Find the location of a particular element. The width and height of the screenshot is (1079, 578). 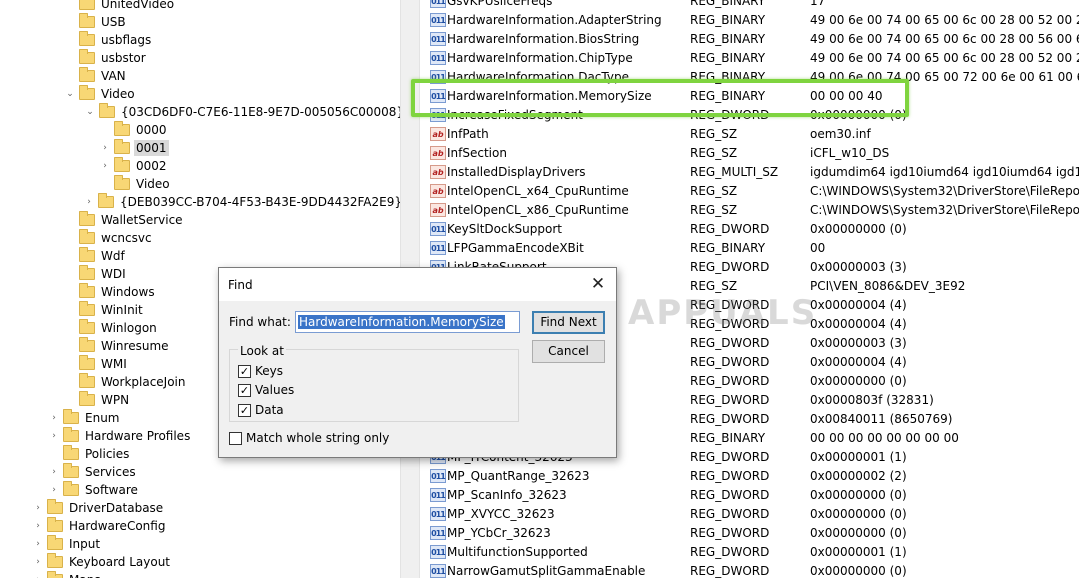

tree-node: WinInit is located at coordinates (105, 310).